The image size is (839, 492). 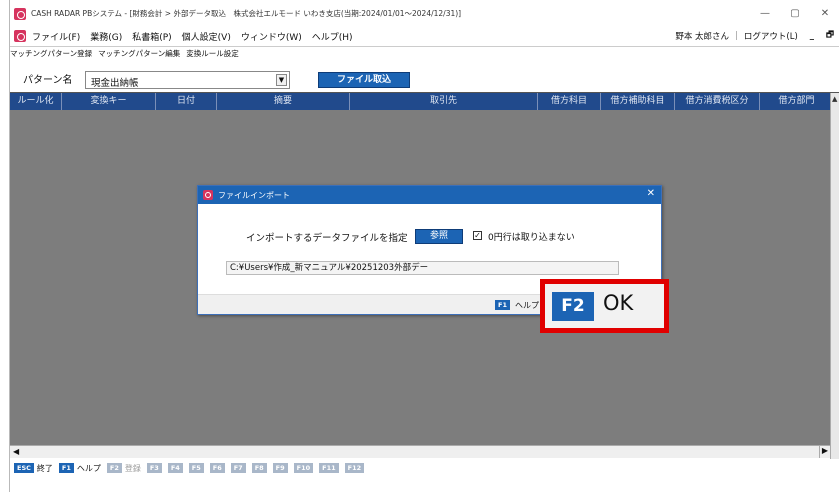 What do you see at coordinates (618, 303) in the screenshot?
I see `ok-label: OK` at bounding box center [618, 303].